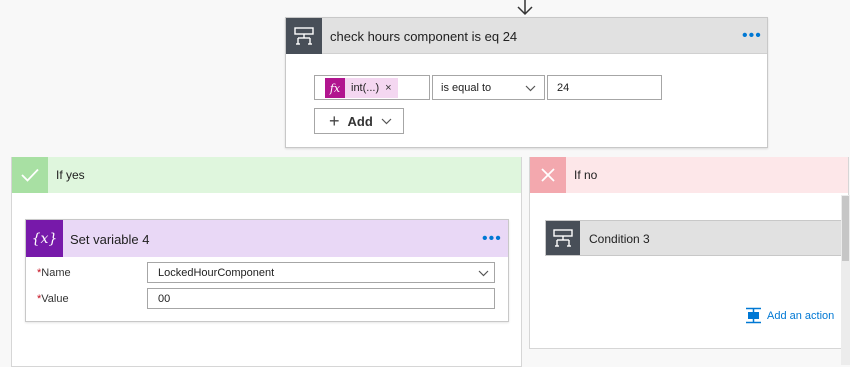 This screenshot has width=850, height=367. I want to click on scrollbar-thumb, so click(845, 228).